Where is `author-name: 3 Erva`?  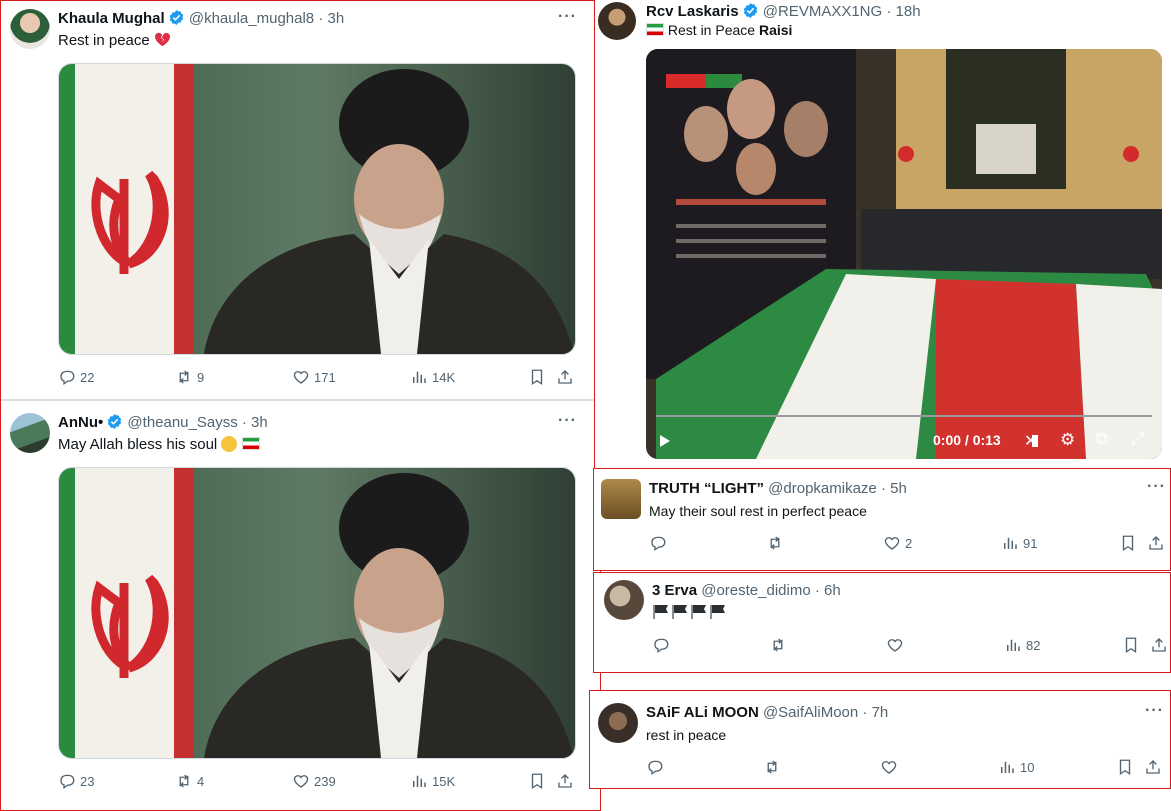 author-name: 3 Erva is located at coordinates (674, 590).